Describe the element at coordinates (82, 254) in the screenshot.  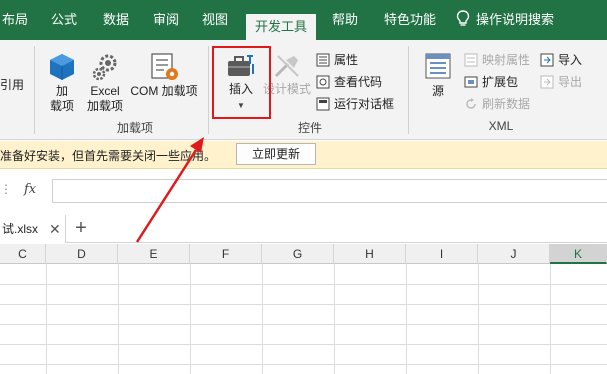
I see `column-header-d: D` at that location.